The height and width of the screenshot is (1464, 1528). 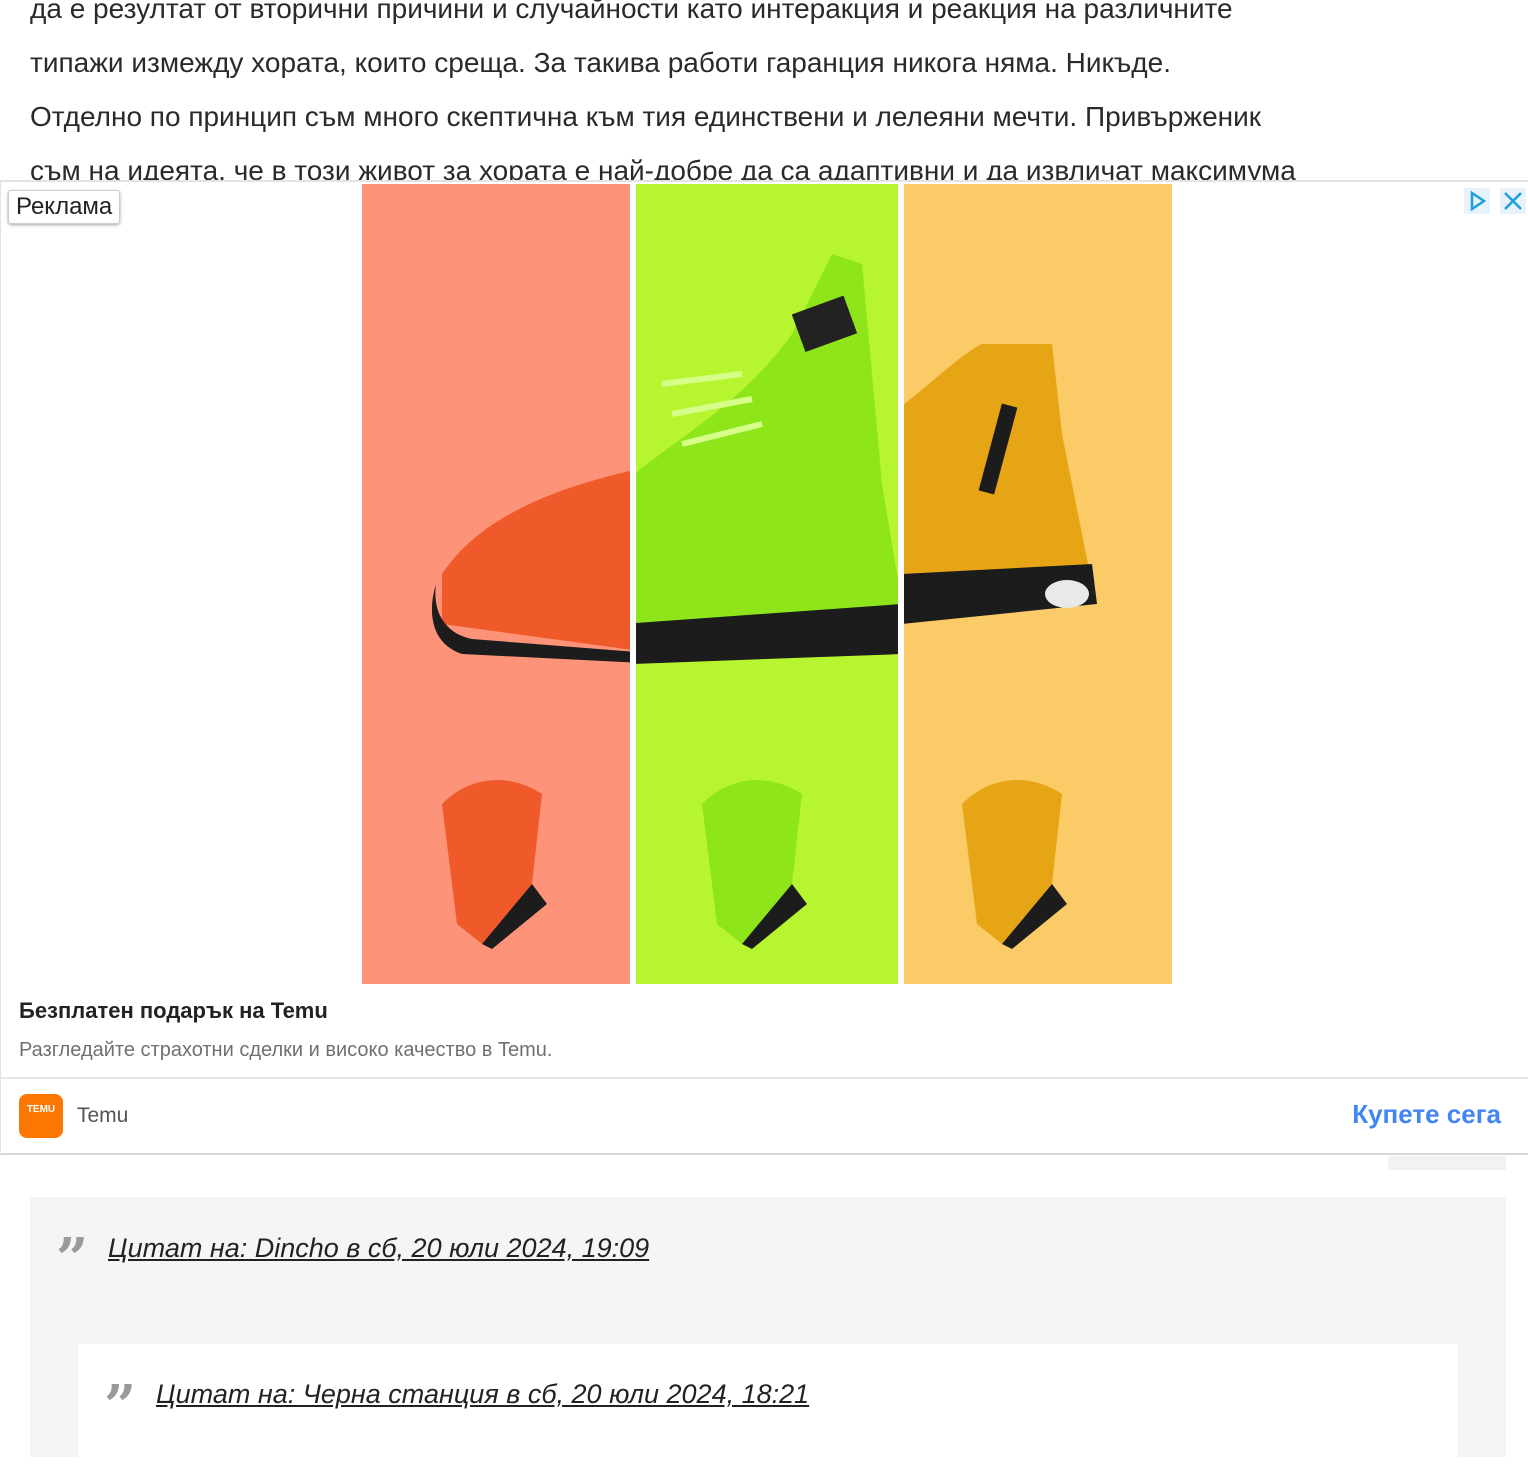 I want to click on ad-title: Безплатен подарък на Temu, so click(x=173, y=1011).